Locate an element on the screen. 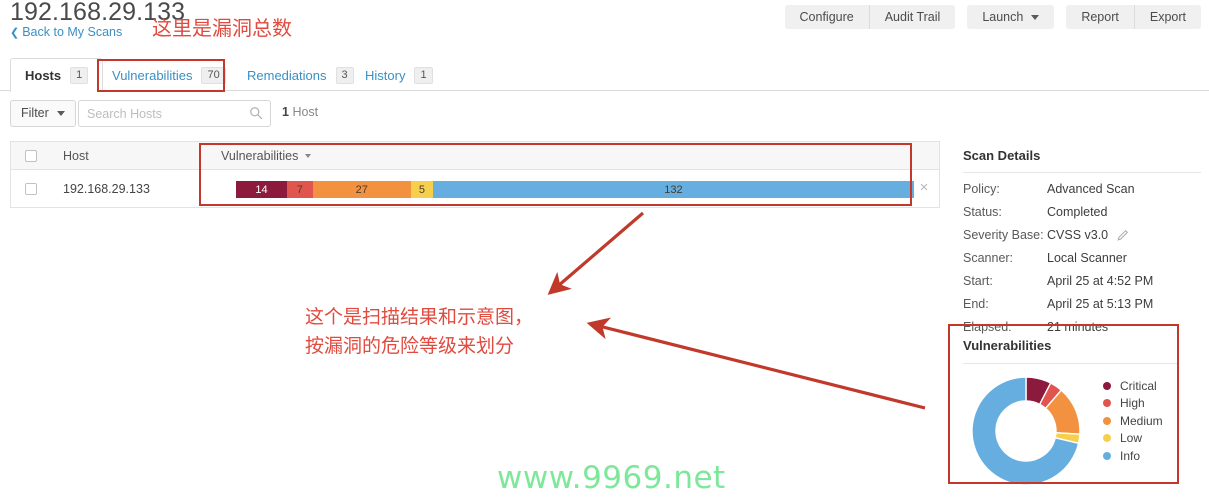 This screenshot has height=500, width=1209. severity-distribution-bar: 14 7 27 5 132 is located at coordinates (575, 189).